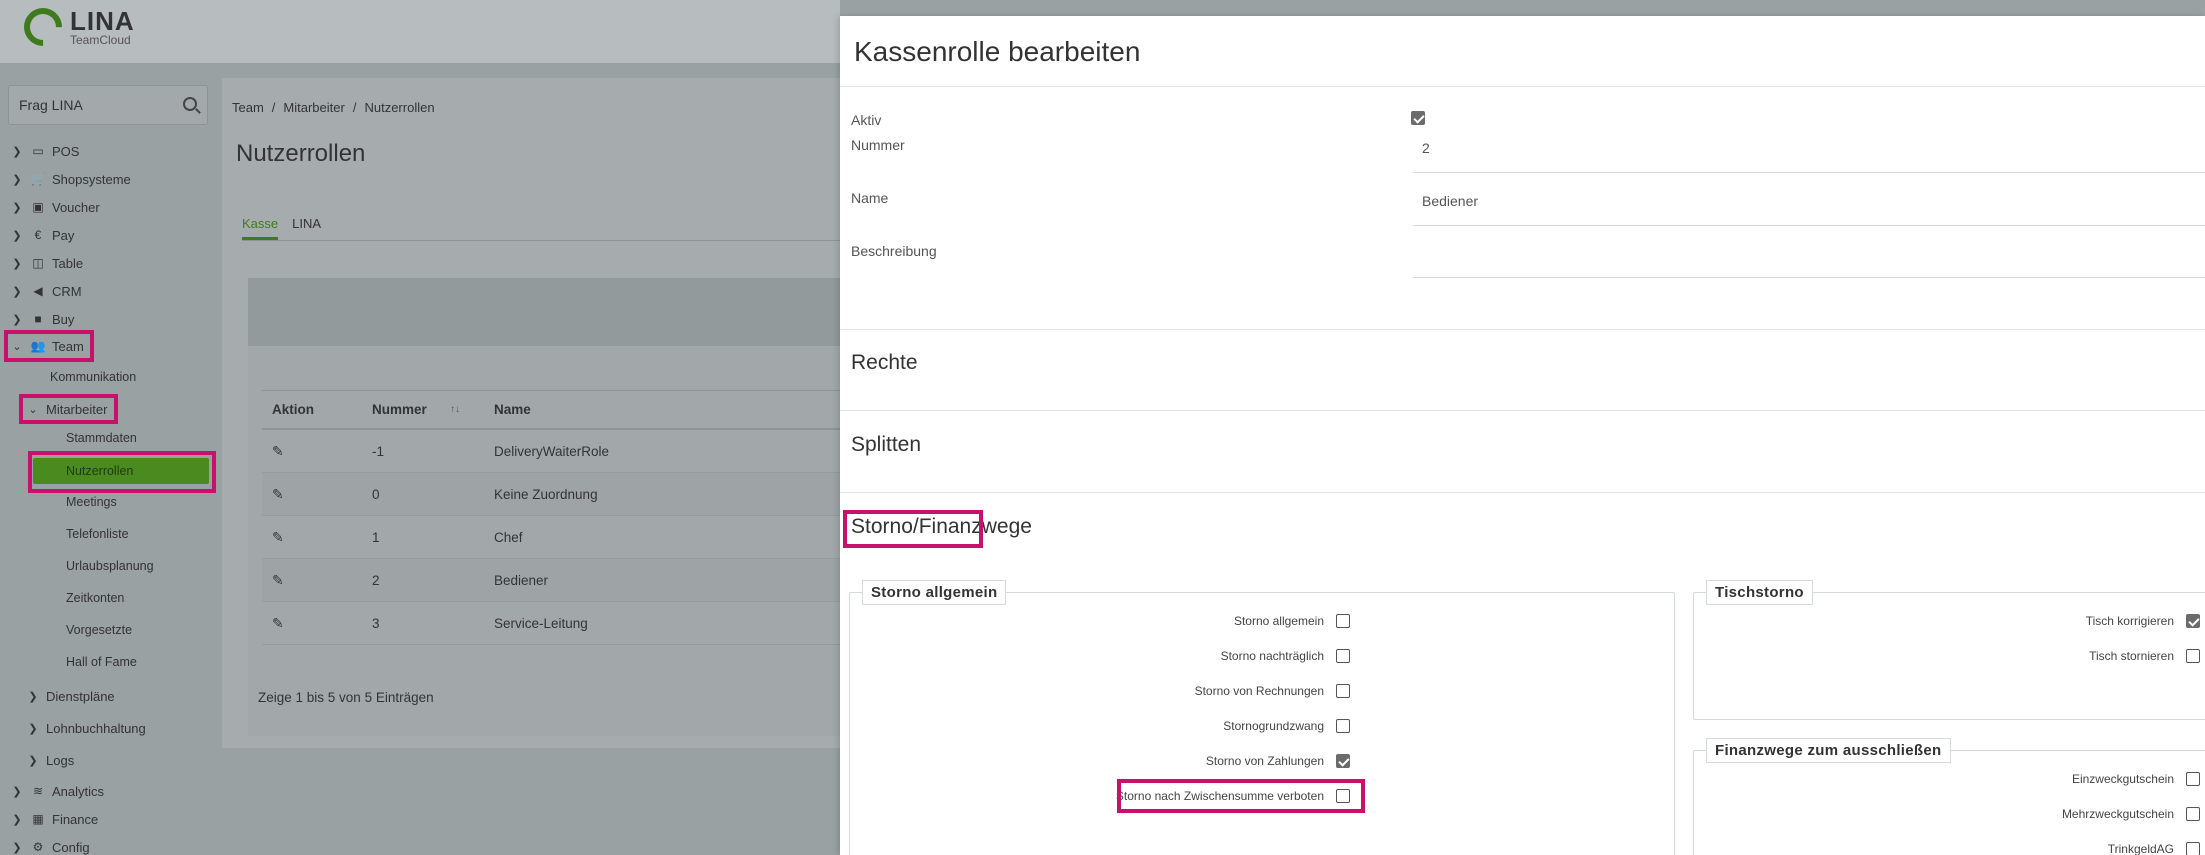  I want to click on section-splitten: Splitten, so click(886, 445).